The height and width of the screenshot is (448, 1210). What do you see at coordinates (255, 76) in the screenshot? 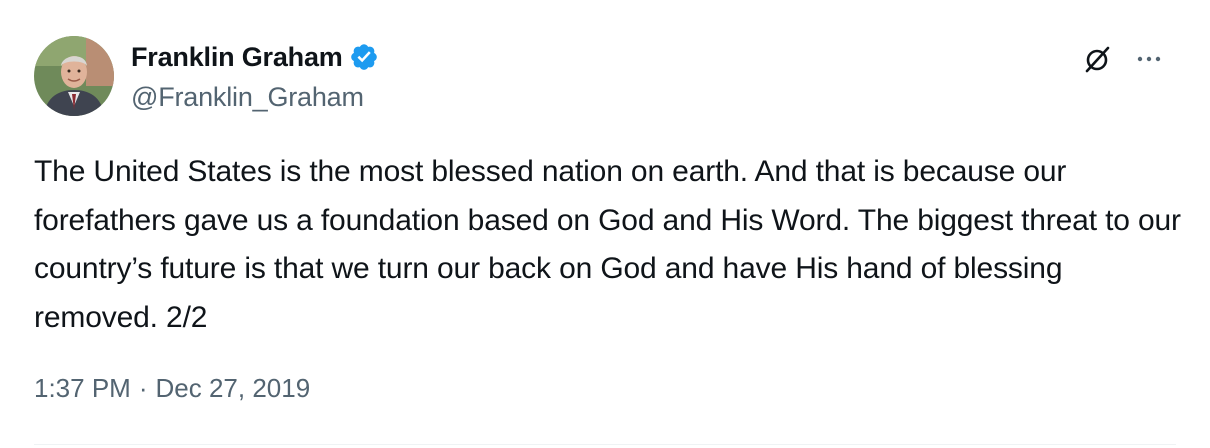
I see `author-block: Franklin Graham @Franklin_Graham` at bounding box center [255, 76].